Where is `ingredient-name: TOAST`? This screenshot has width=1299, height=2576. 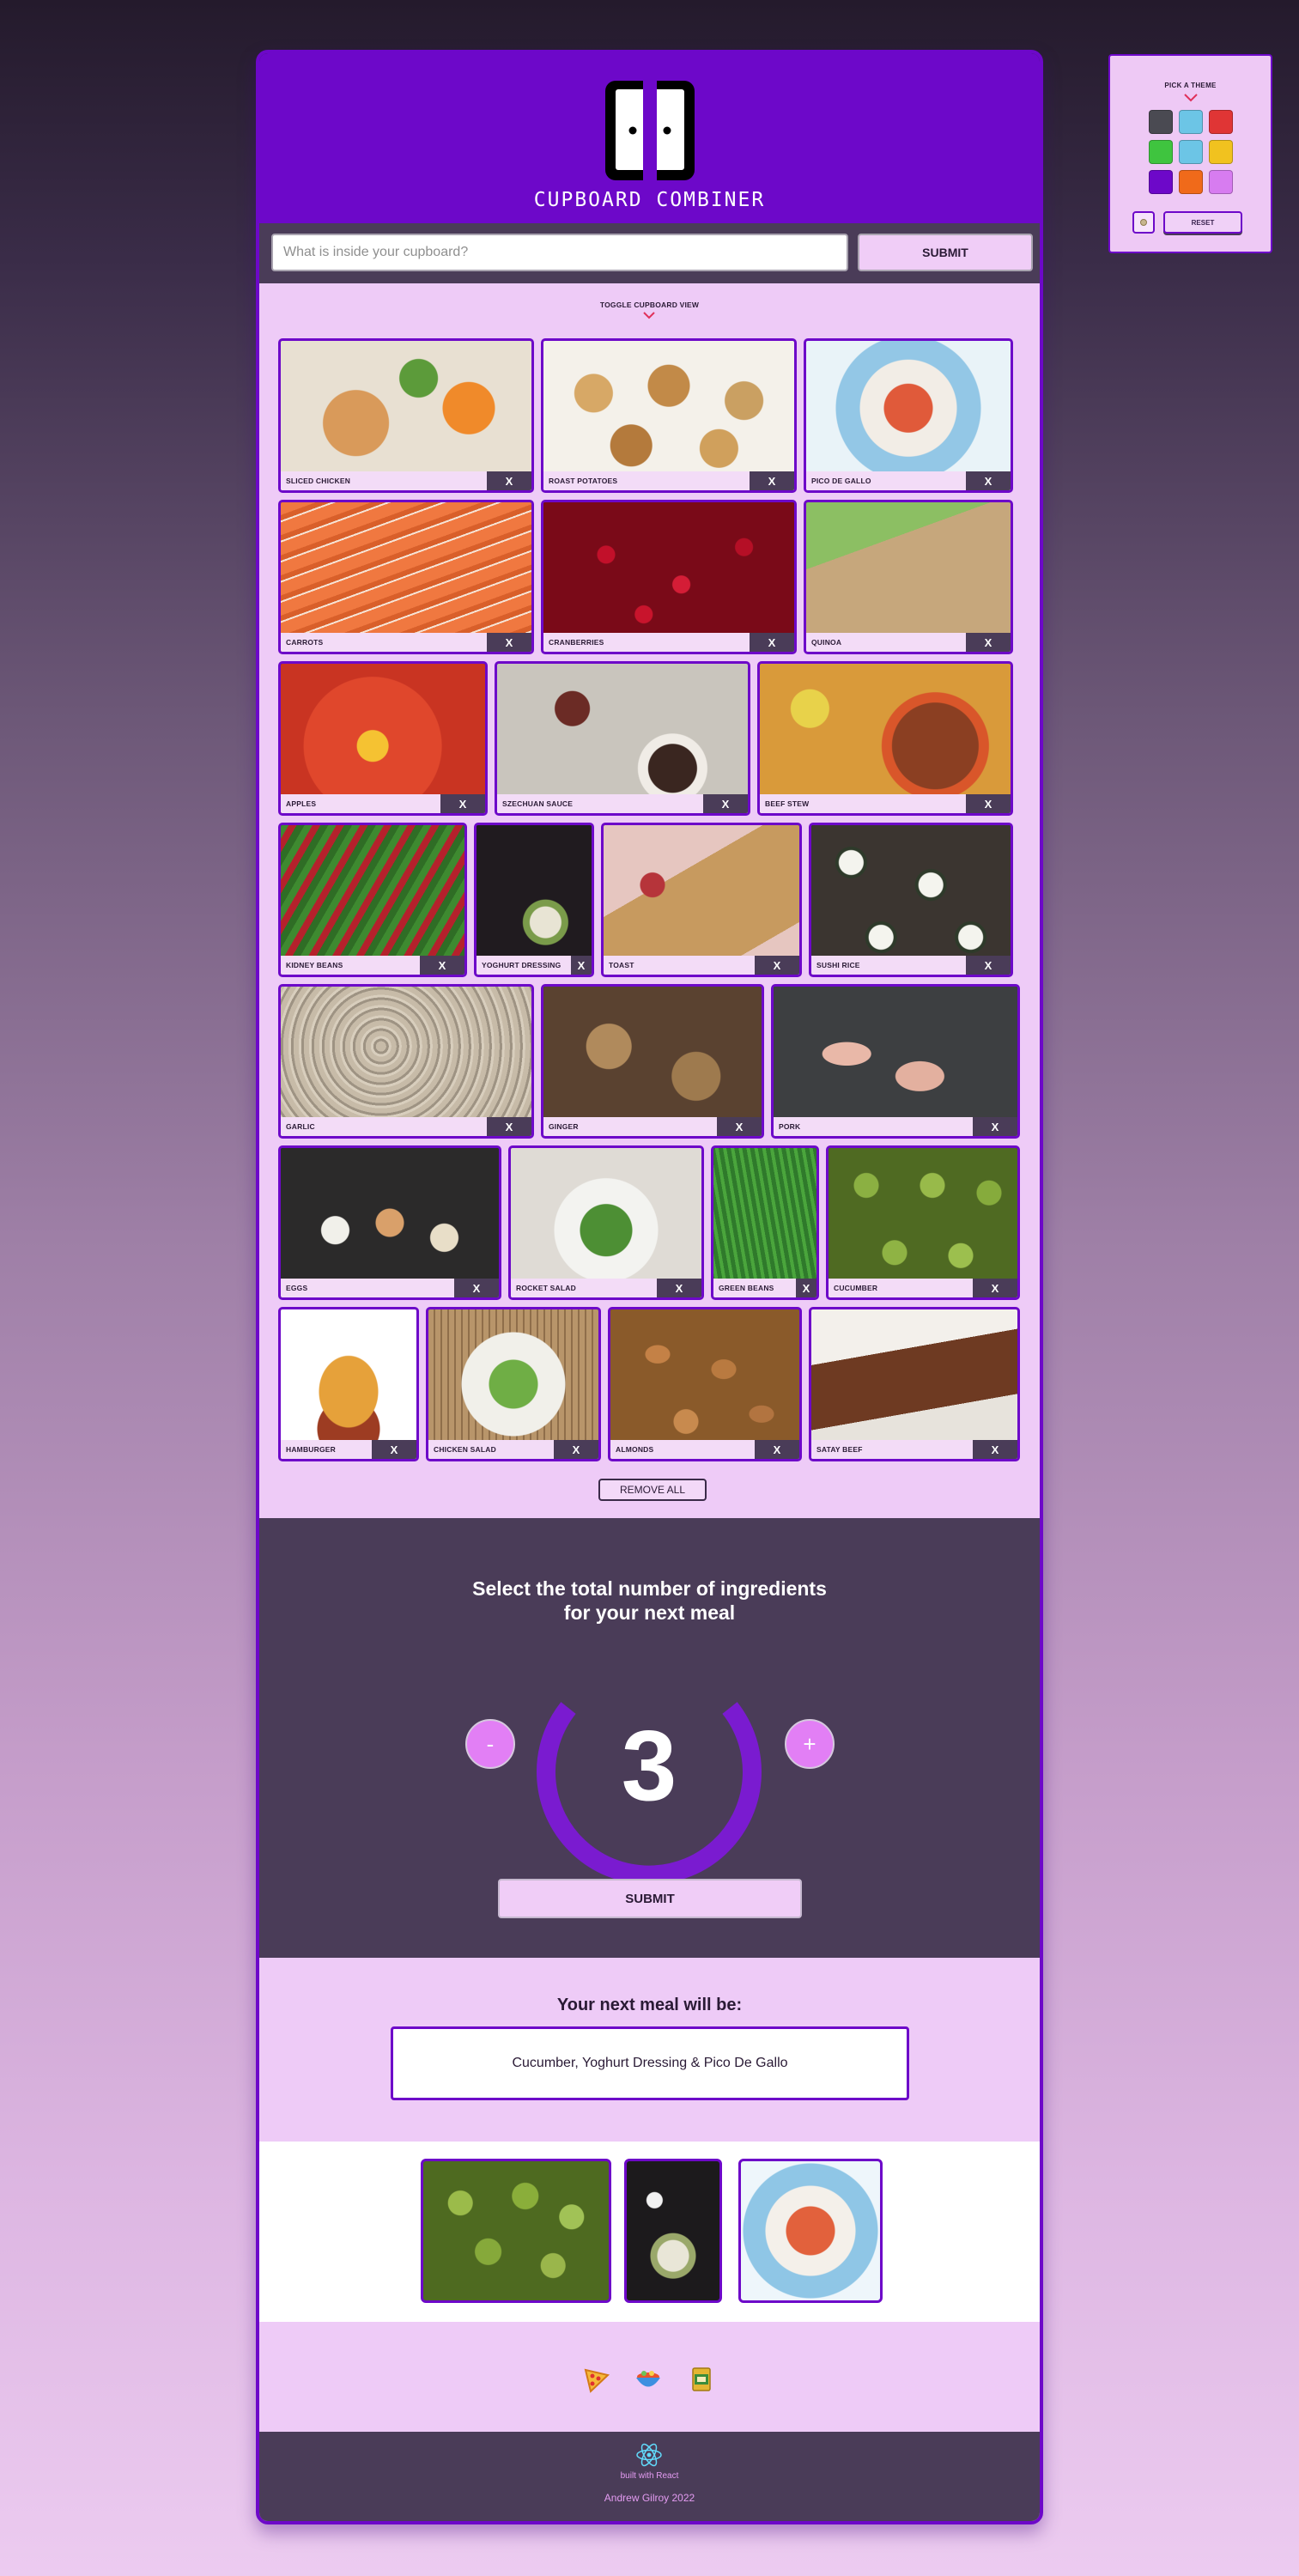
ingredient-name: TOAST is located at coordinates (621, 965).